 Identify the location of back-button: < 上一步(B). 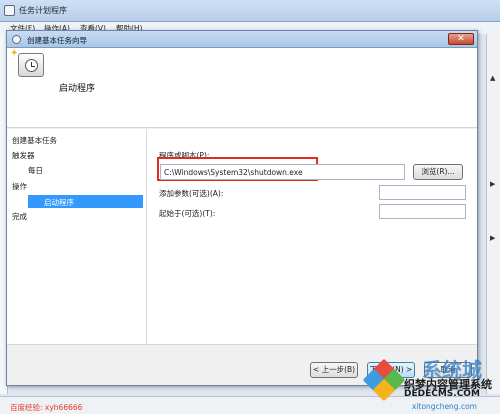
(334, 370).